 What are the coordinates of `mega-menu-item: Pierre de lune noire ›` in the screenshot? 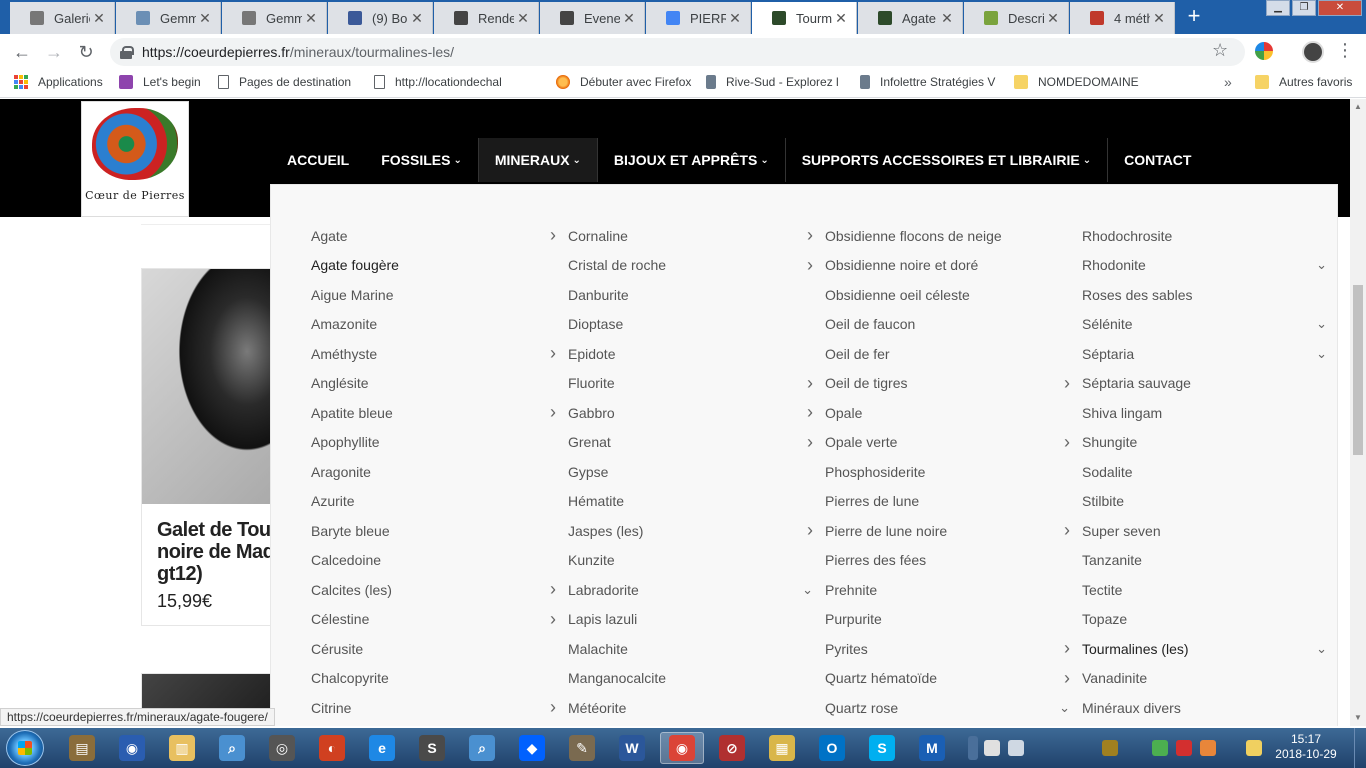 It's located at (953, 531).